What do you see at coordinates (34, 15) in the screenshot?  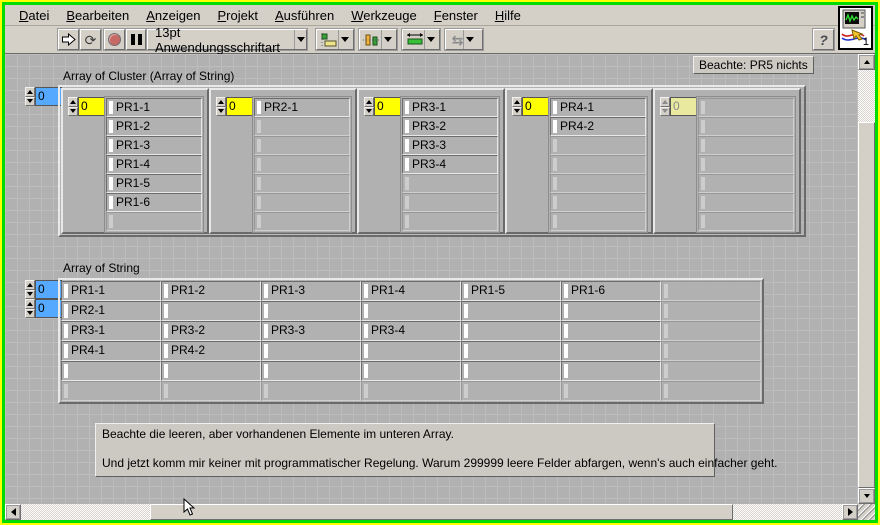 I see `menu-item-datei: Datei` at bounding box center [34, 15].